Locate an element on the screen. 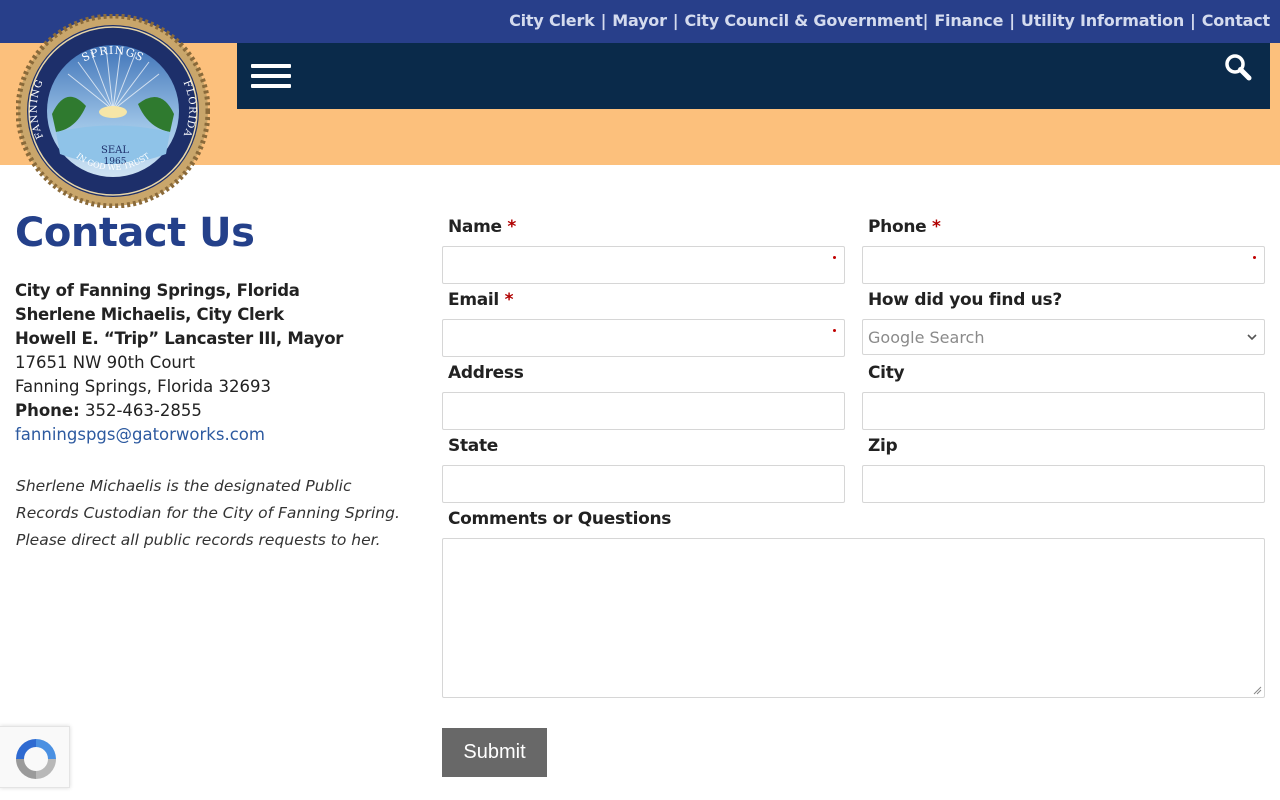 The image size is (1280, 800). recaptcha-badge is located at coordinates (35, 757).